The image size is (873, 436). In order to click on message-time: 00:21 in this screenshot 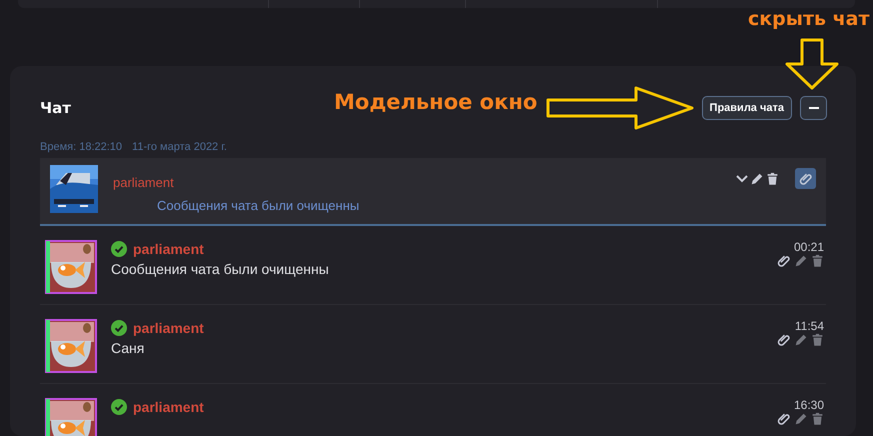, I will do `click(809, 247)`.